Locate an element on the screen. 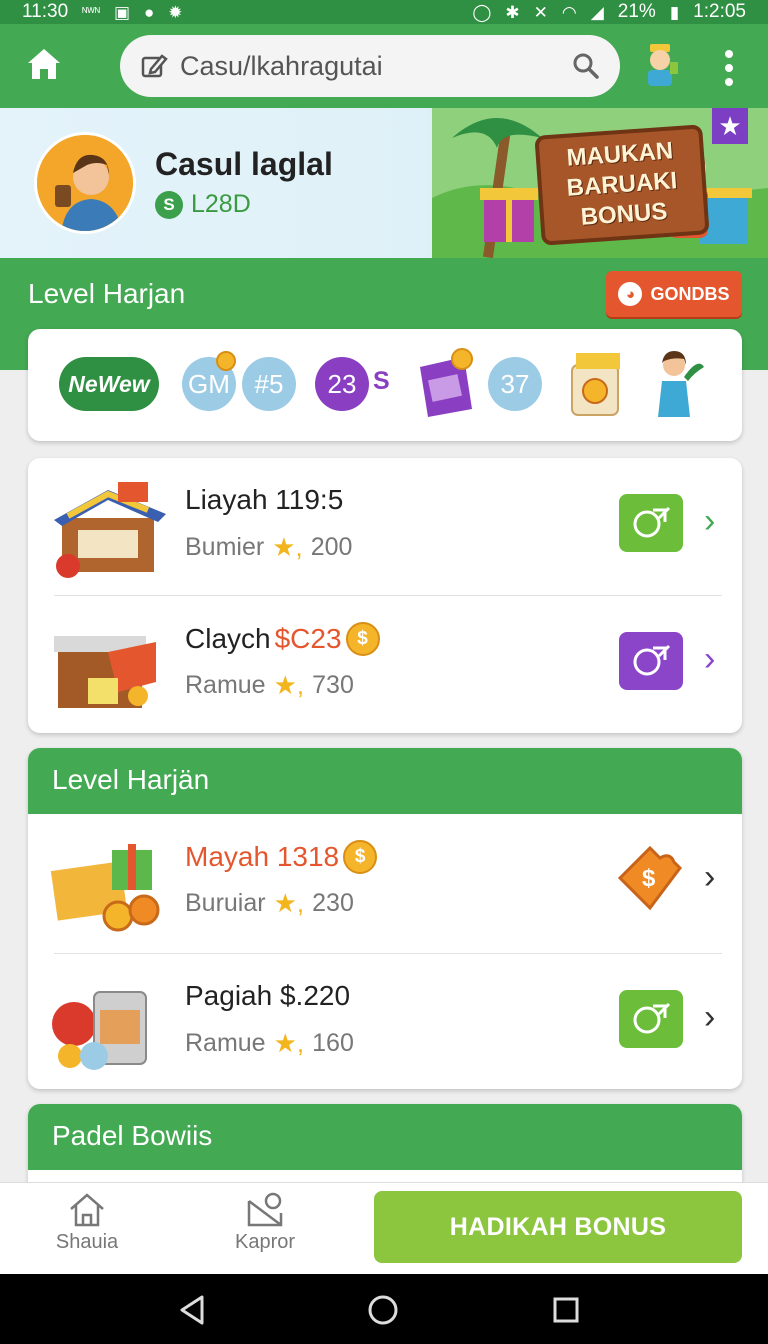  list-item: Claych $C23 $ Ramue ★, 730 › is located at coordinates (385, 664).